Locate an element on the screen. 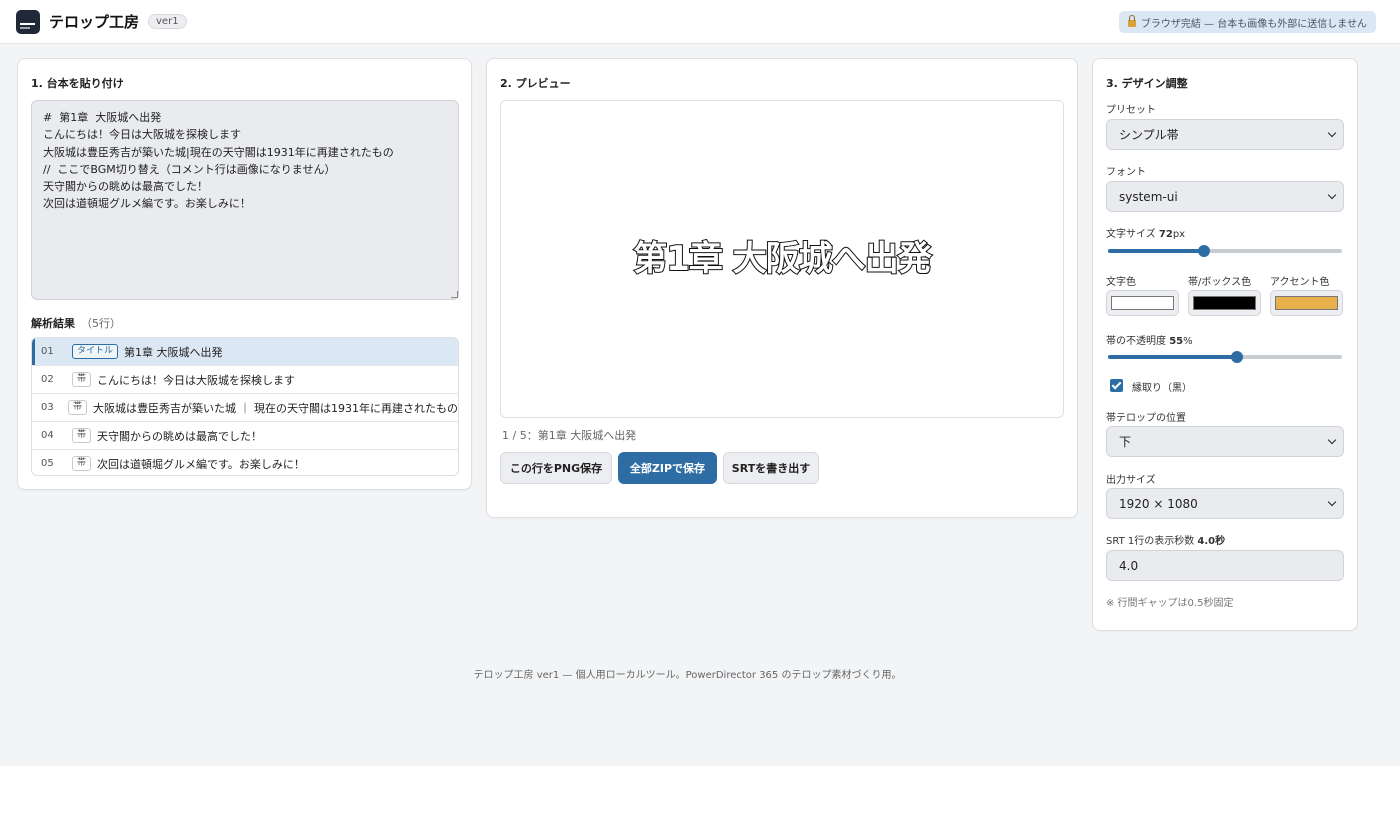 This screenshot has height=833, width=1400. opacity-unit: % is located at coordinates (1188, 341).